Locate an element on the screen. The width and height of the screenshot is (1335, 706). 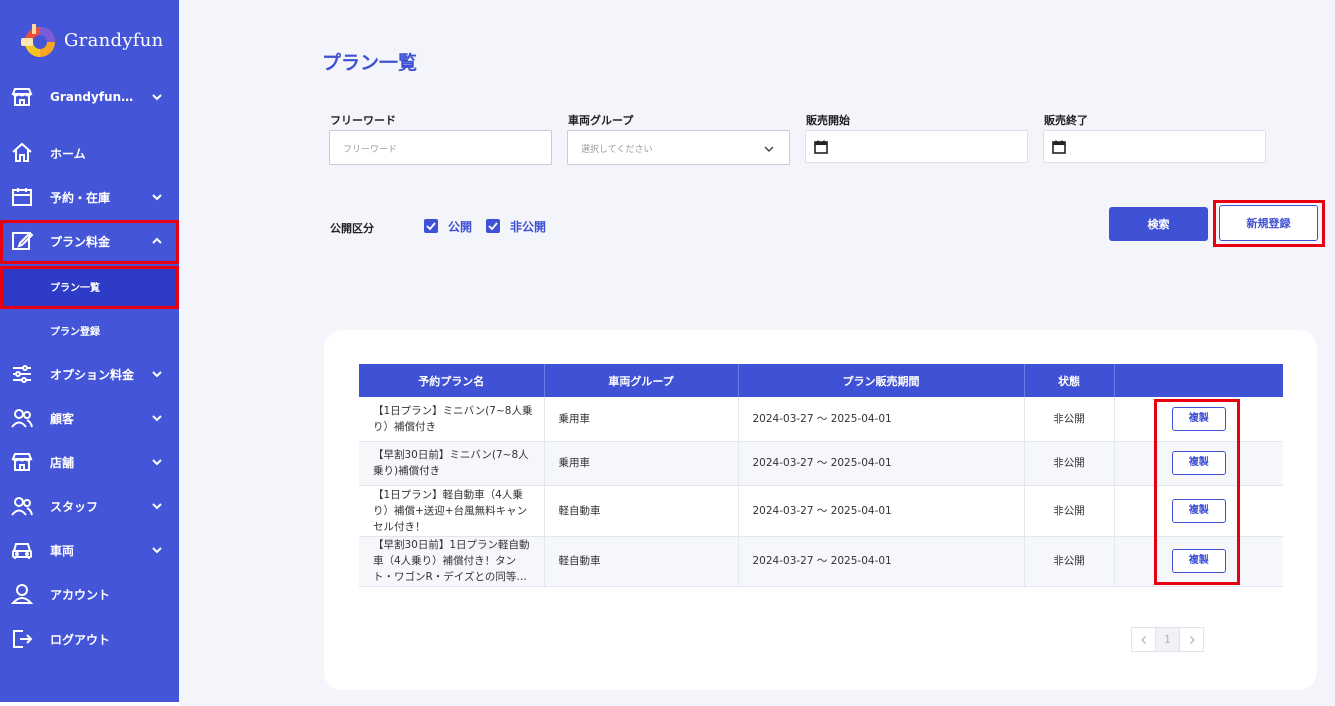
vehicle-group-placeholder: 選択してください is located at coordinates (617, 150).